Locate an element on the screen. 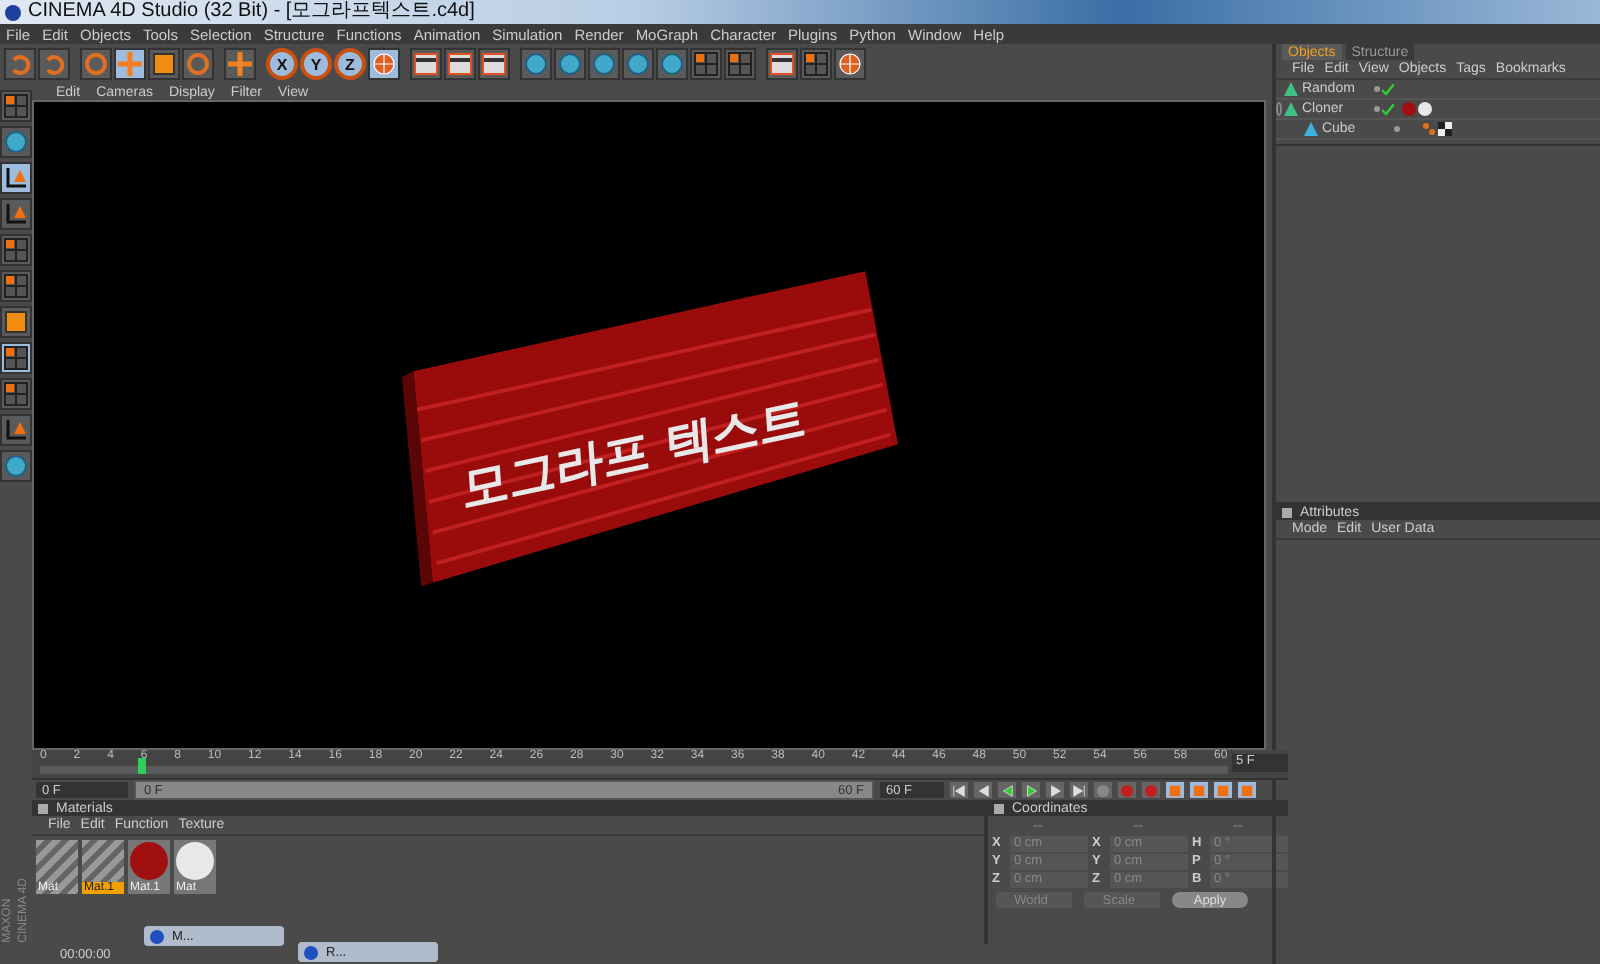  axis-button: Z is located at coordinates (350, 64).